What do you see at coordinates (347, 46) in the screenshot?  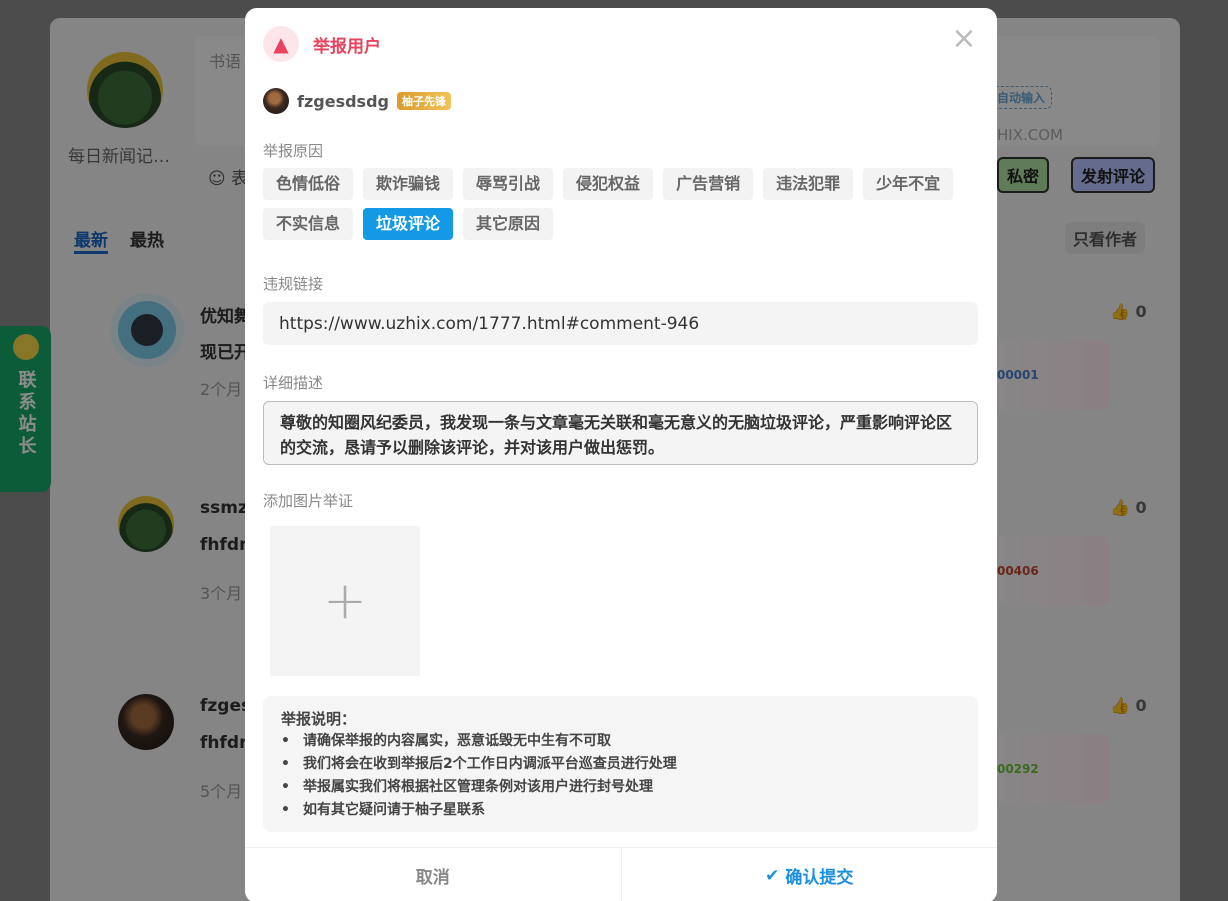 I see `modal-title: 举报用户` at bounding box center [347, 46].